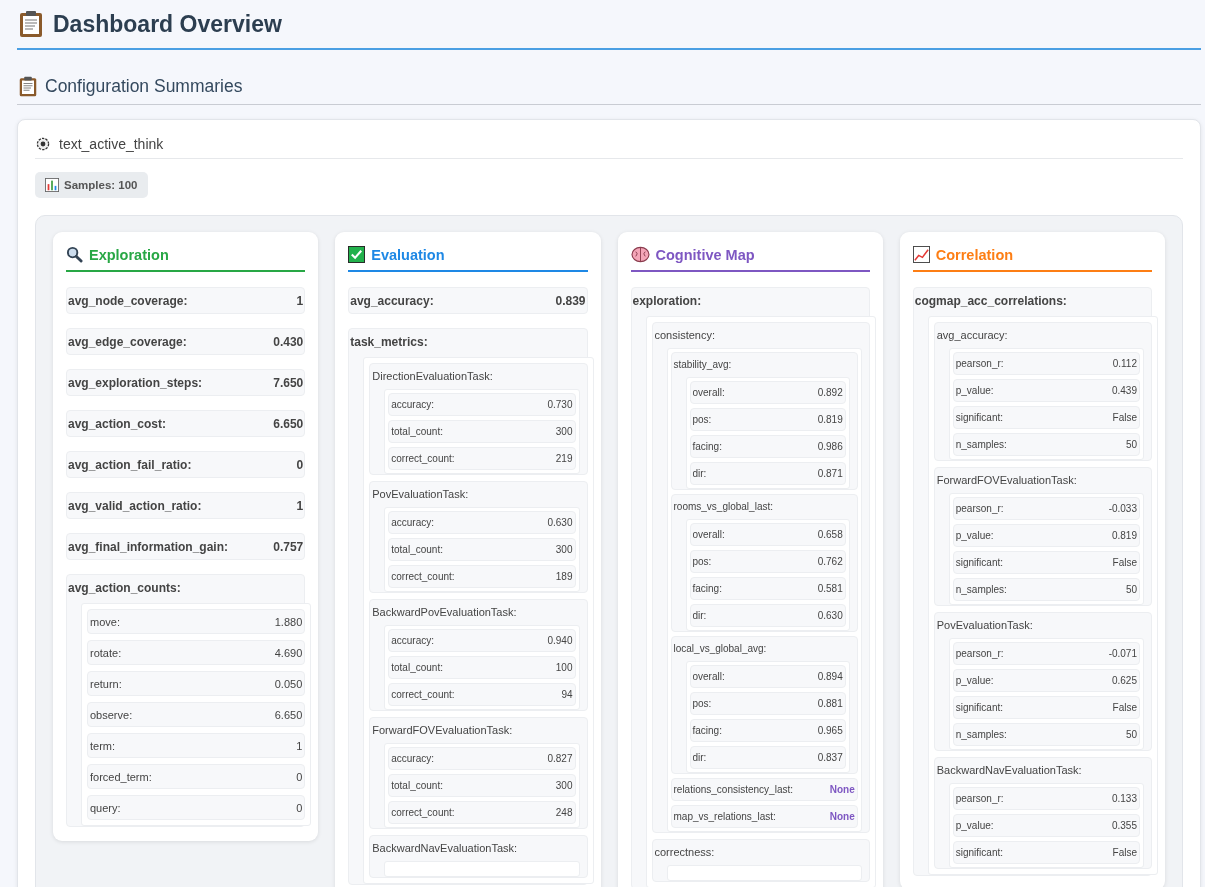  Describe the element at coordinates (921, 254) in the screenshot. I see `line-chart-icon` at that location.